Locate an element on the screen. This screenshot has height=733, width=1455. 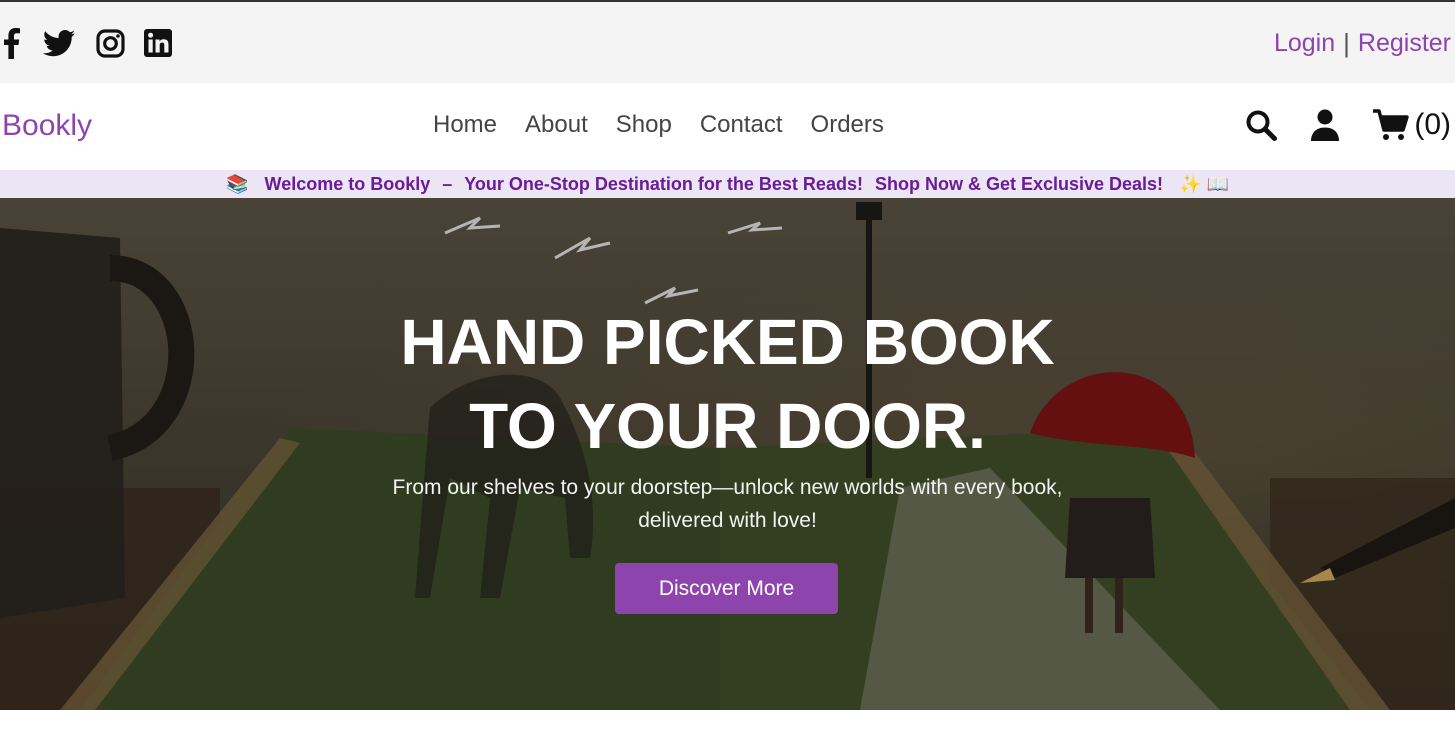
header-tools: (0) is located at coordinates (1347, 125).